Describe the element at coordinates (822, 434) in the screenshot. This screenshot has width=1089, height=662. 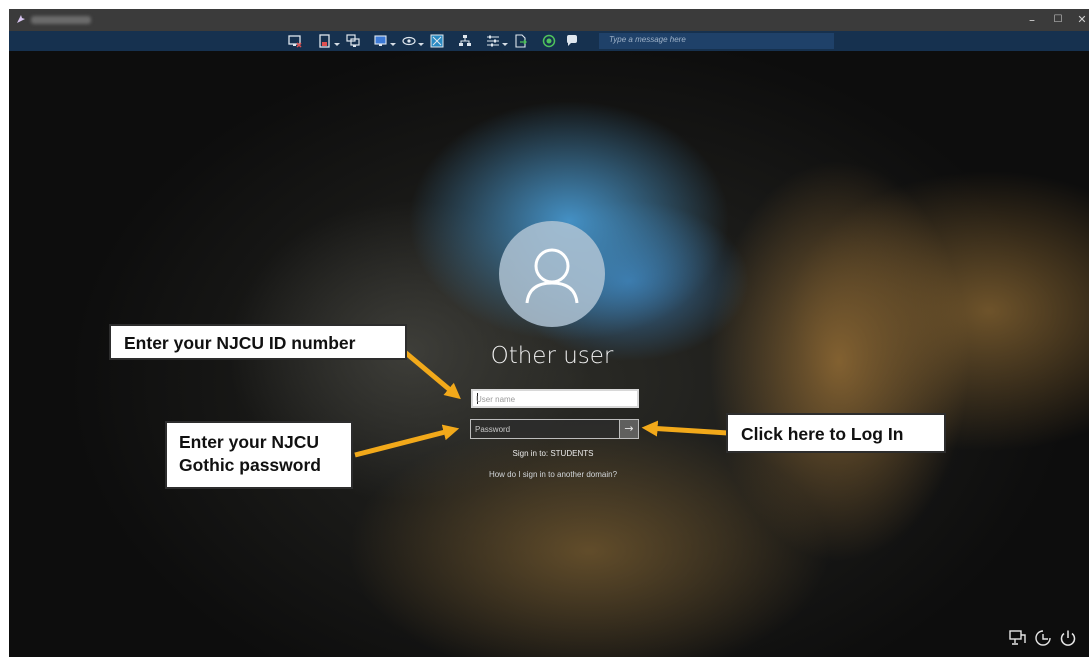
I see `callout-login-text: Click here to Log In` at that location.